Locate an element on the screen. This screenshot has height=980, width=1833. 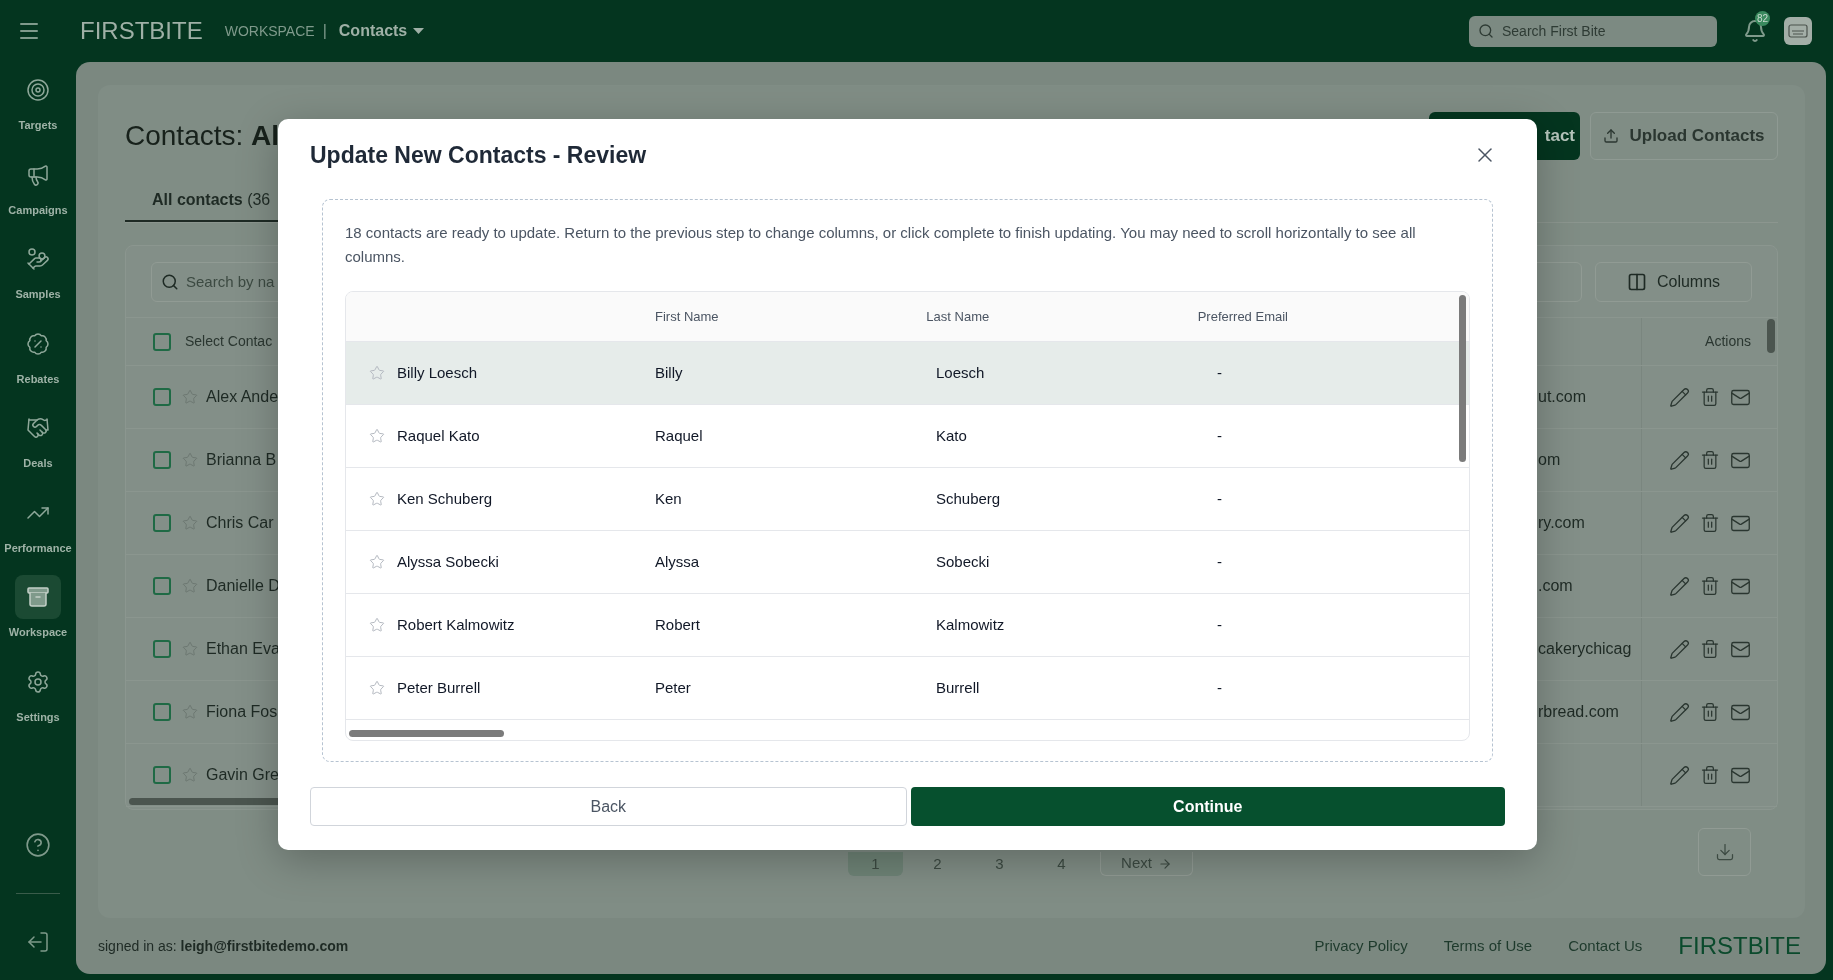
footer-link: Terms of Use is located at coordinates (1488, 946).